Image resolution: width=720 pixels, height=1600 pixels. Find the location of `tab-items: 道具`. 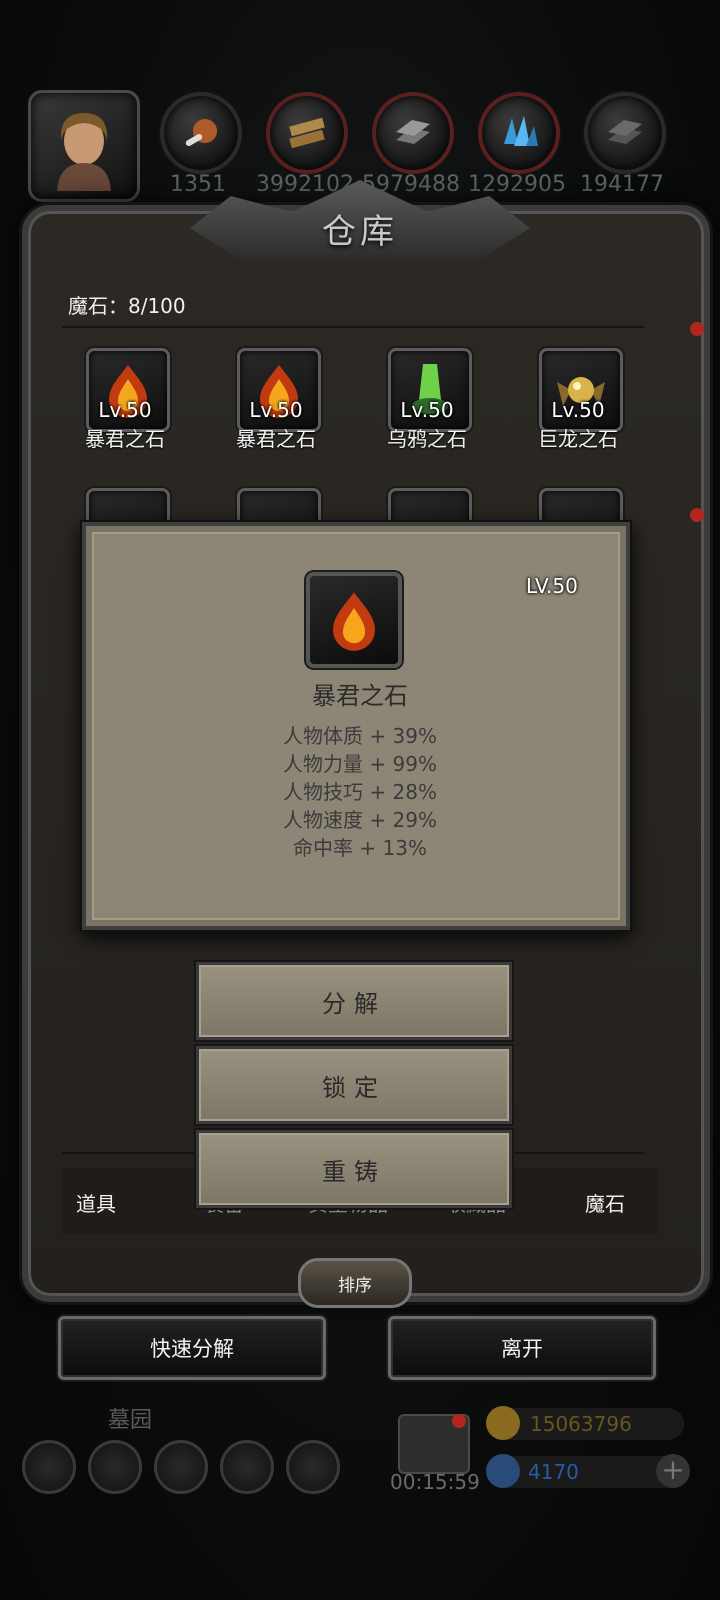

tab-items: 道具 is located at coordinates (96, 1202).